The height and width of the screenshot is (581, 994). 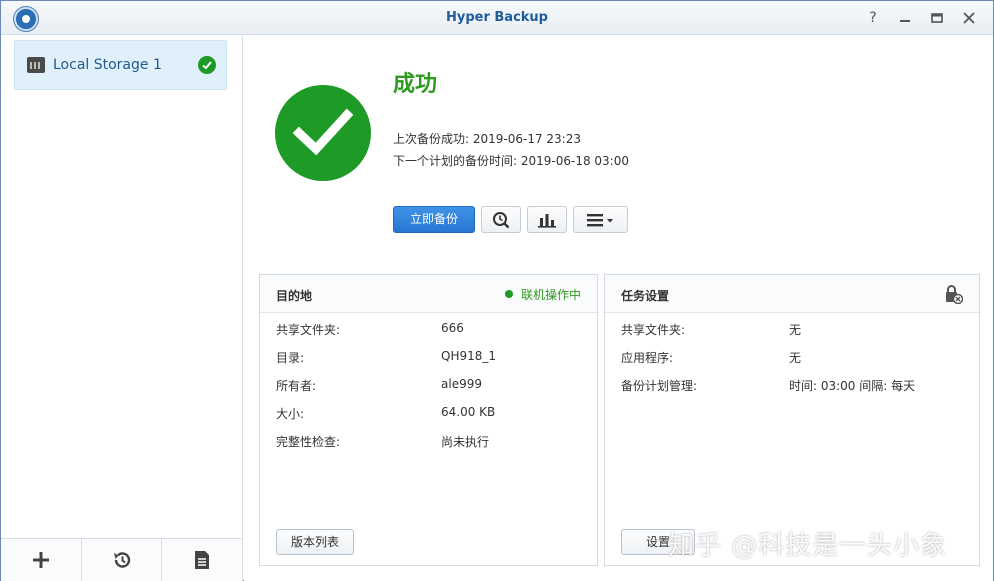 What do you see at coordinates (461, 384) in the screenshot?
I see `row-value: ale999` at bounding box center [461, 384].